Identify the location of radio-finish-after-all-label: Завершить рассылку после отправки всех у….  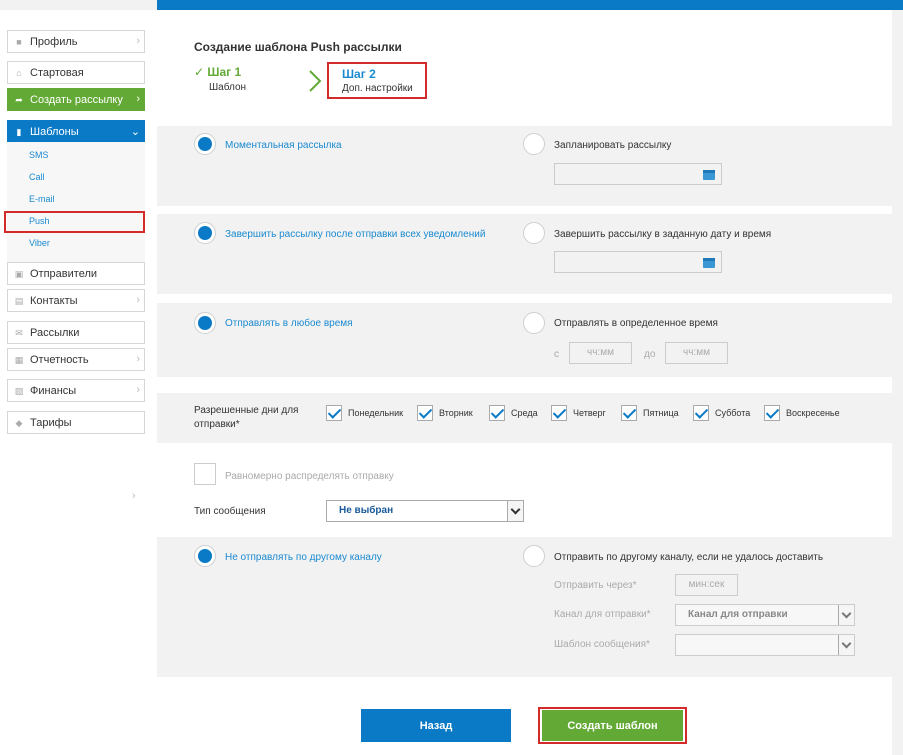
(355, 234).